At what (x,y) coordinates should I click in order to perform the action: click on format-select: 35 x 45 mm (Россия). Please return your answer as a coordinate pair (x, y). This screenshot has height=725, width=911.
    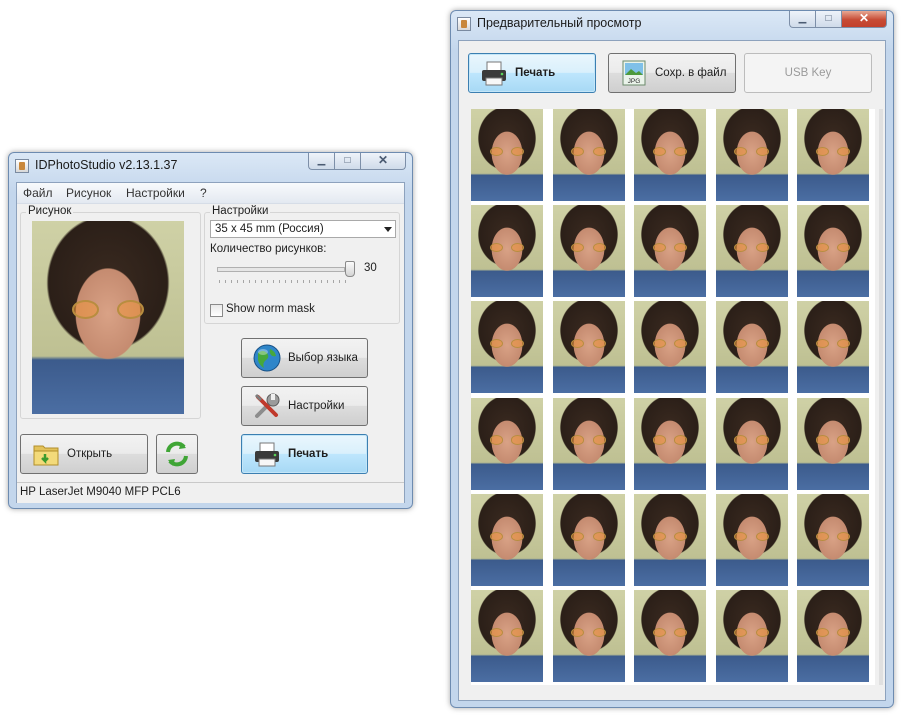
    Looking at the image, I should click on (303, 229).